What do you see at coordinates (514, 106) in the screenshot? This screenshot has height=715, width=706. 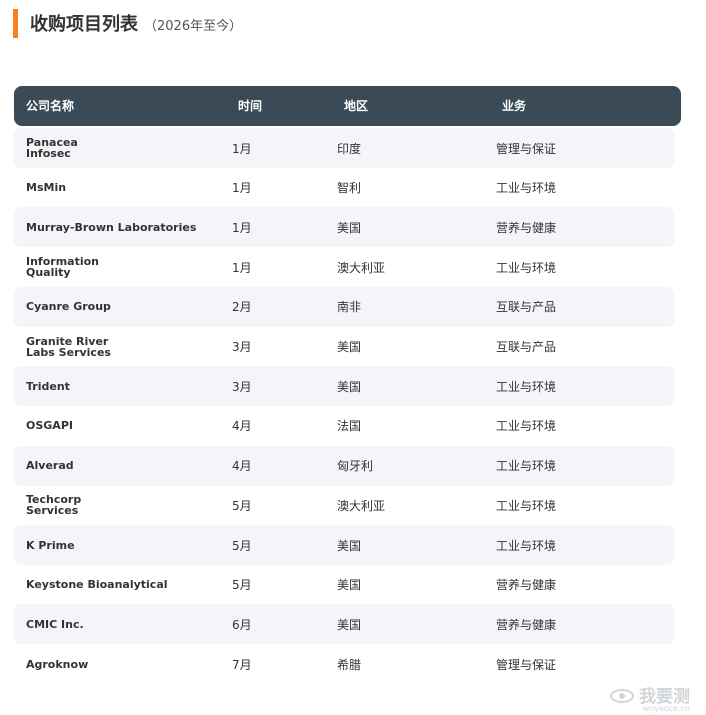 I see `column-header-business: 业务` at bounding box center [514, 106].